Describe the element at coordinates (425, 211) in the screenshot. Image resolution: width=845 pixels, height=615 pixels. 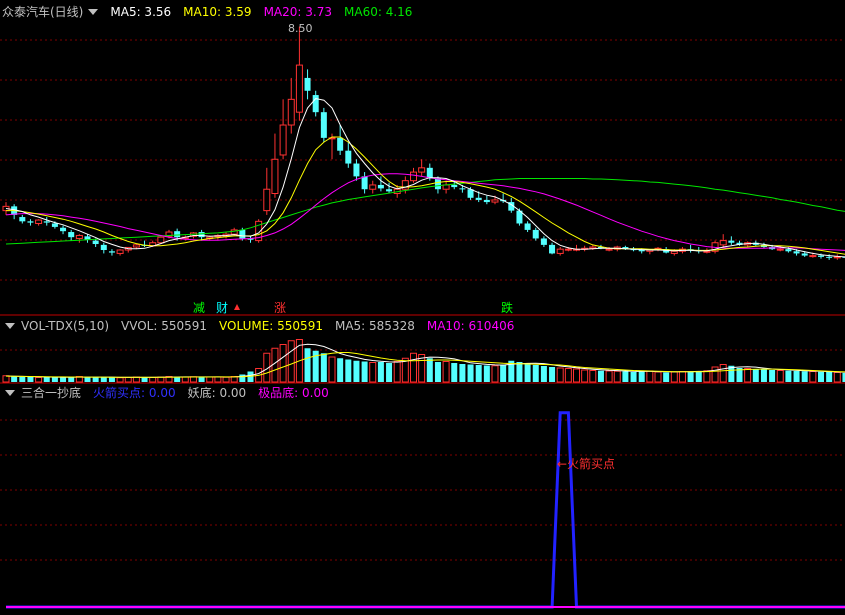
I see `ma60-line` at that location.